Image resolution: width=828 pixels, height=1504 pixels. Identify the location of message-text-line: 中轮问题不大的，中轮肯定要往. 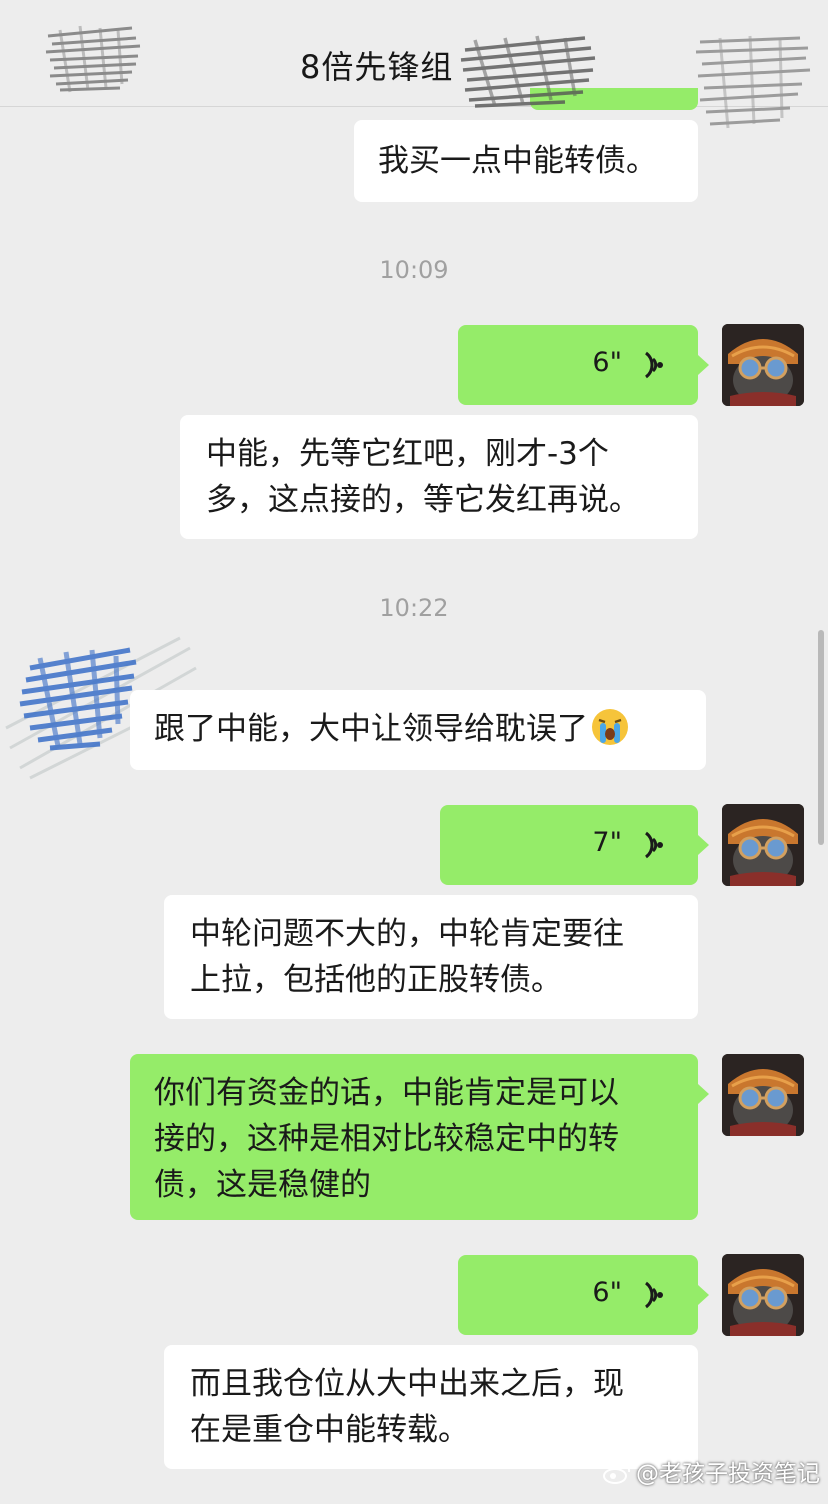
(407, 934).